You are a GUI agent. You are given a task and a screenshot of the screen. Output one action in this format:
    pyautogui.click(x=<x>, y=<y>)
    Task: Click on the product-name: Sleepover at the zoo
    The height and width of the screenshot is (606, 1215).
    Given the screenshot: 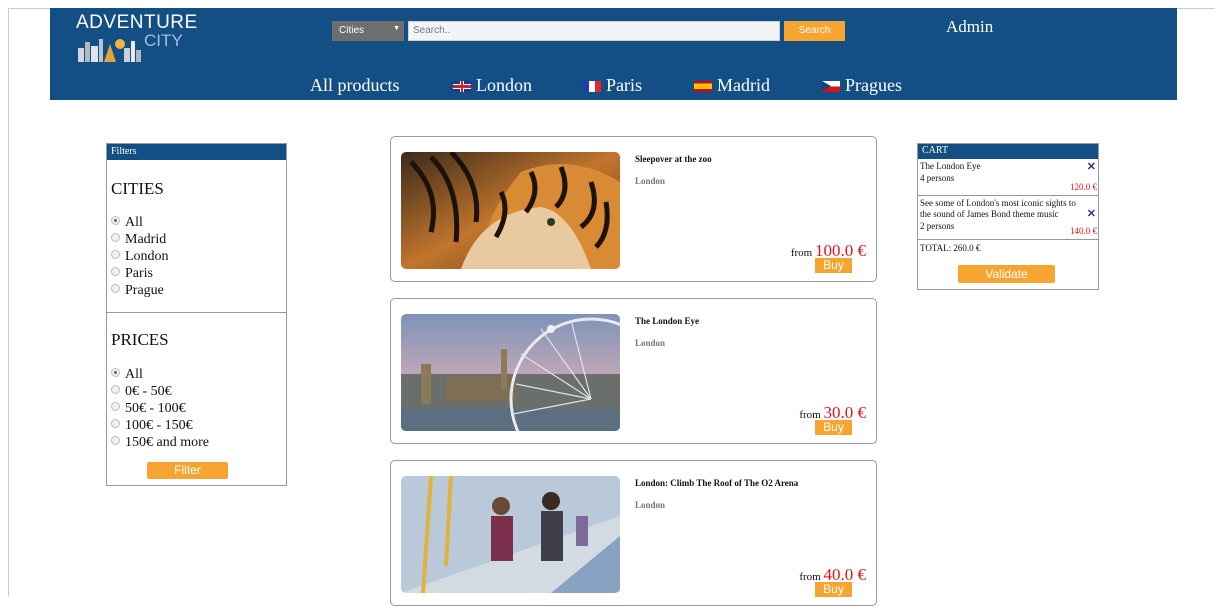 What is the action you would take?
    pyautogui.click(x=673, y=159)
    